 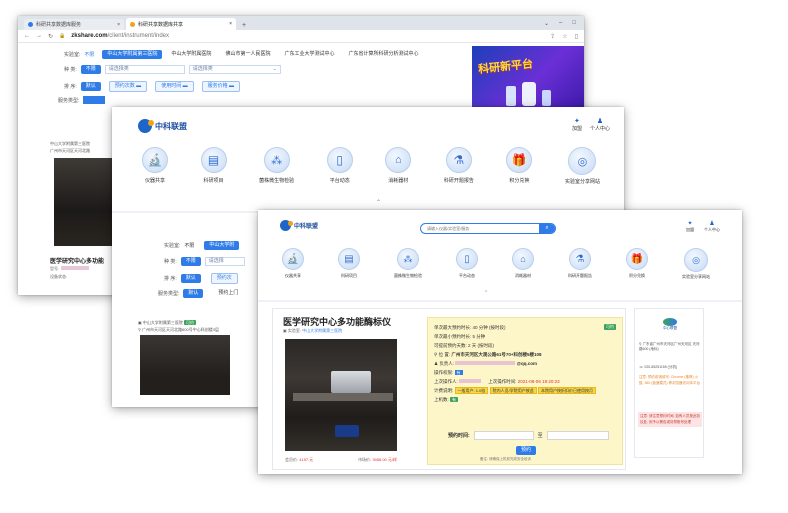 I want to click on microscope-icon: 🔬, so click(x=293, y=259).